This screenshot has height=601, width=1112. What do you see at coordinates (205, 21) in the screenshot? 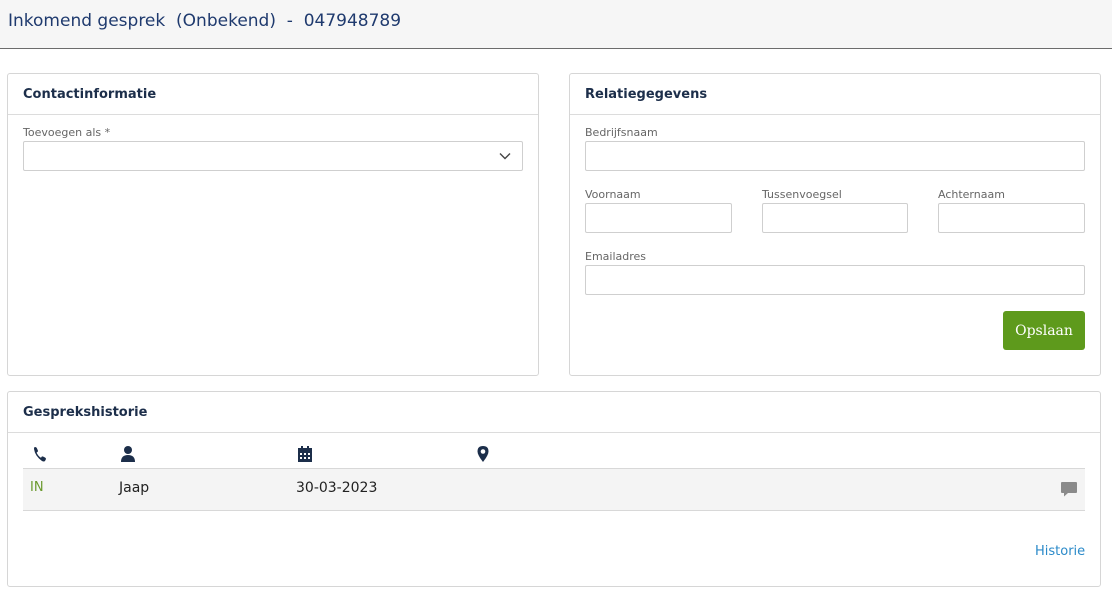
I see `page-title: Inkomend gesprek (Onbekend) - 047948789` at bounding box center [205, 21].